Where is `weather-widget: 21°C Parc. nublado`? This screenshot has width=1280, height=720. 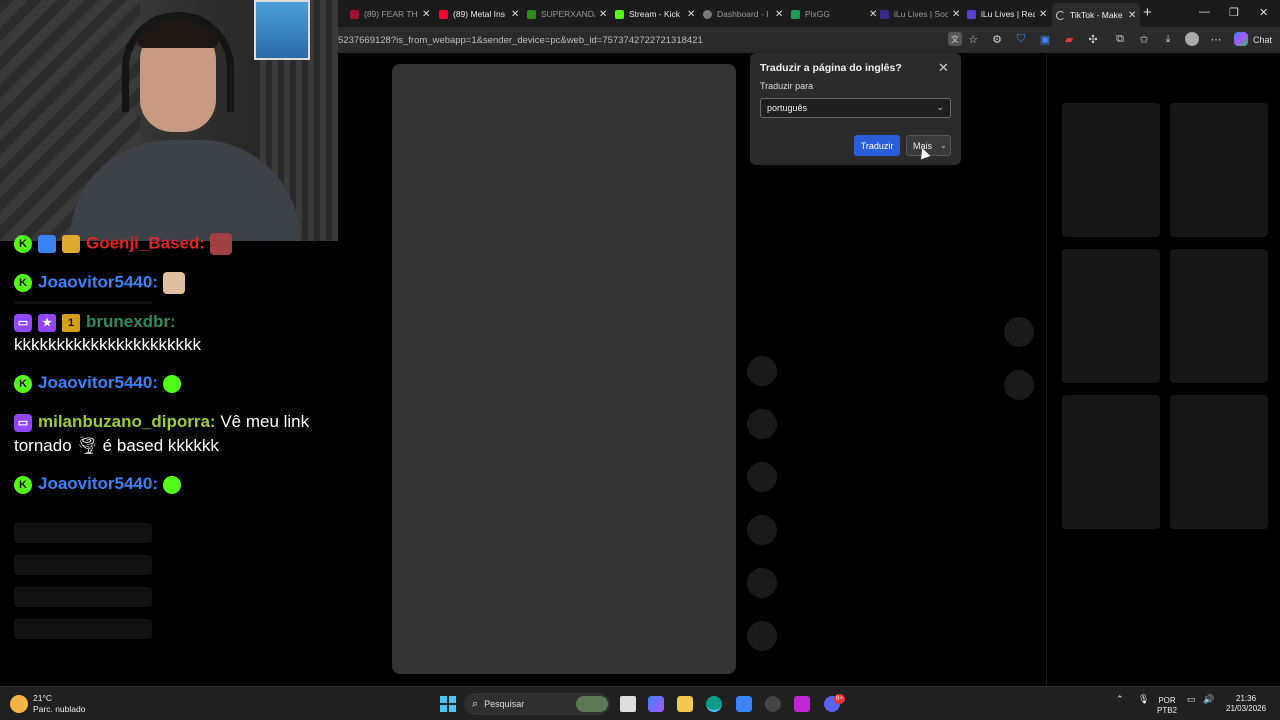
weather-widget: 21°C Parc. nublado is located at coordinates (47, 704).